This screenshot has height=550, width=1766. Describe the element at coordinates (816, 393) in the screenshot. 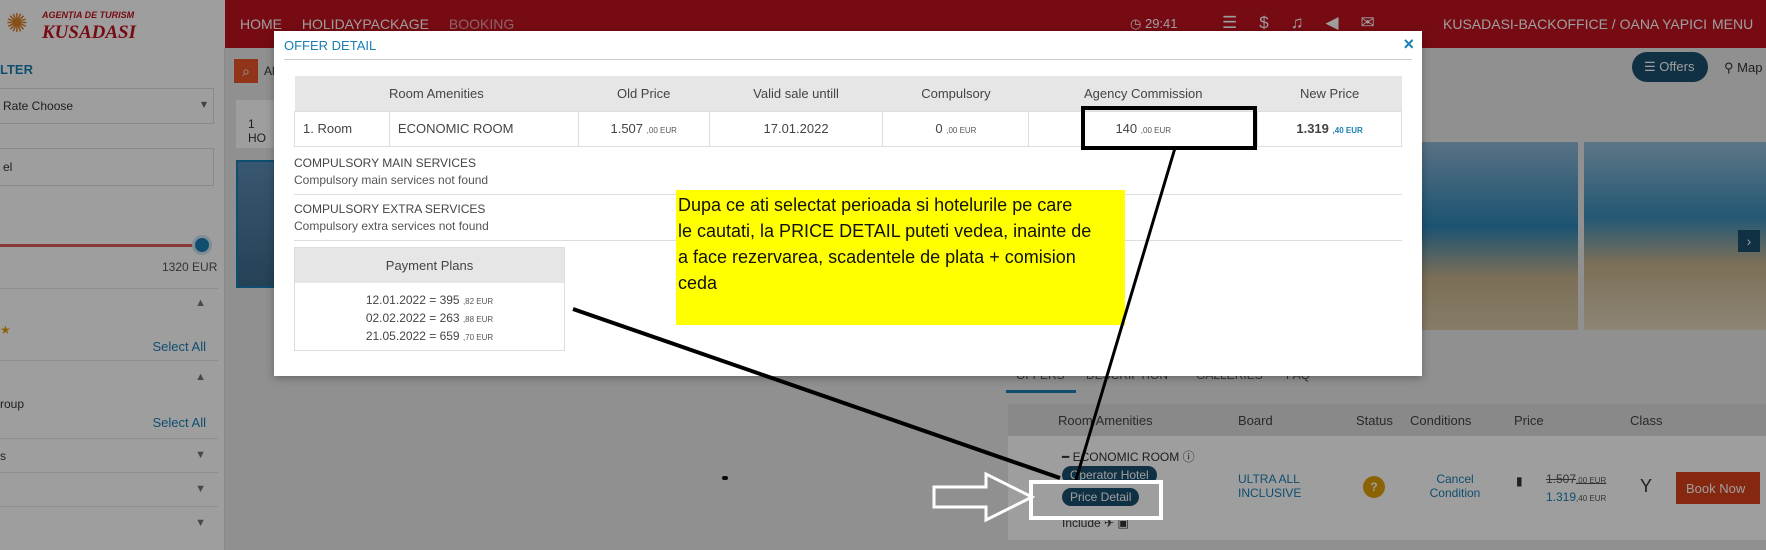

I see `annotation-line-payment` at that location.